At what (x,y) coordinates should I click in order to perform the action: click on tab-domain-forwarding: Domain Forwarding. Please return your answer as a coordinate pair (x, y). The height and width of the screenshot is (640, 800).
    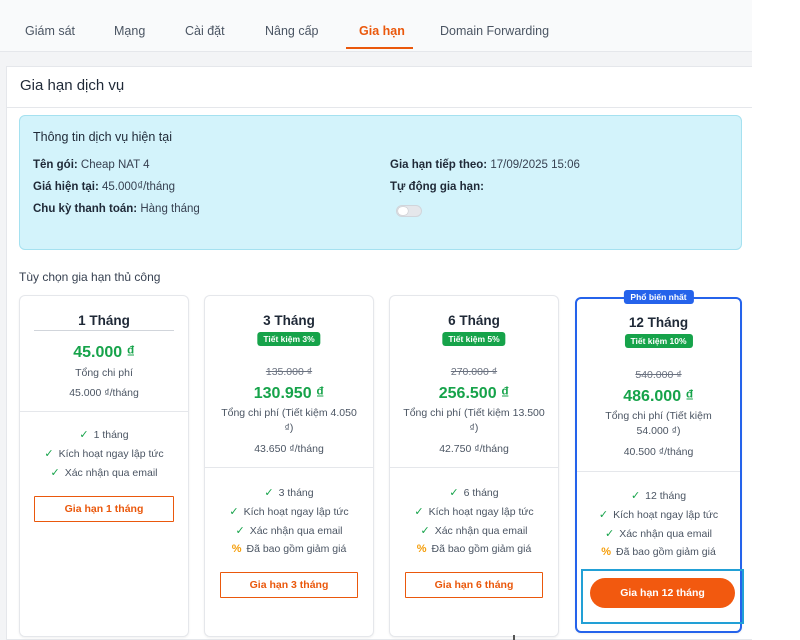
    Looking at the image, I should click on (494, 31).